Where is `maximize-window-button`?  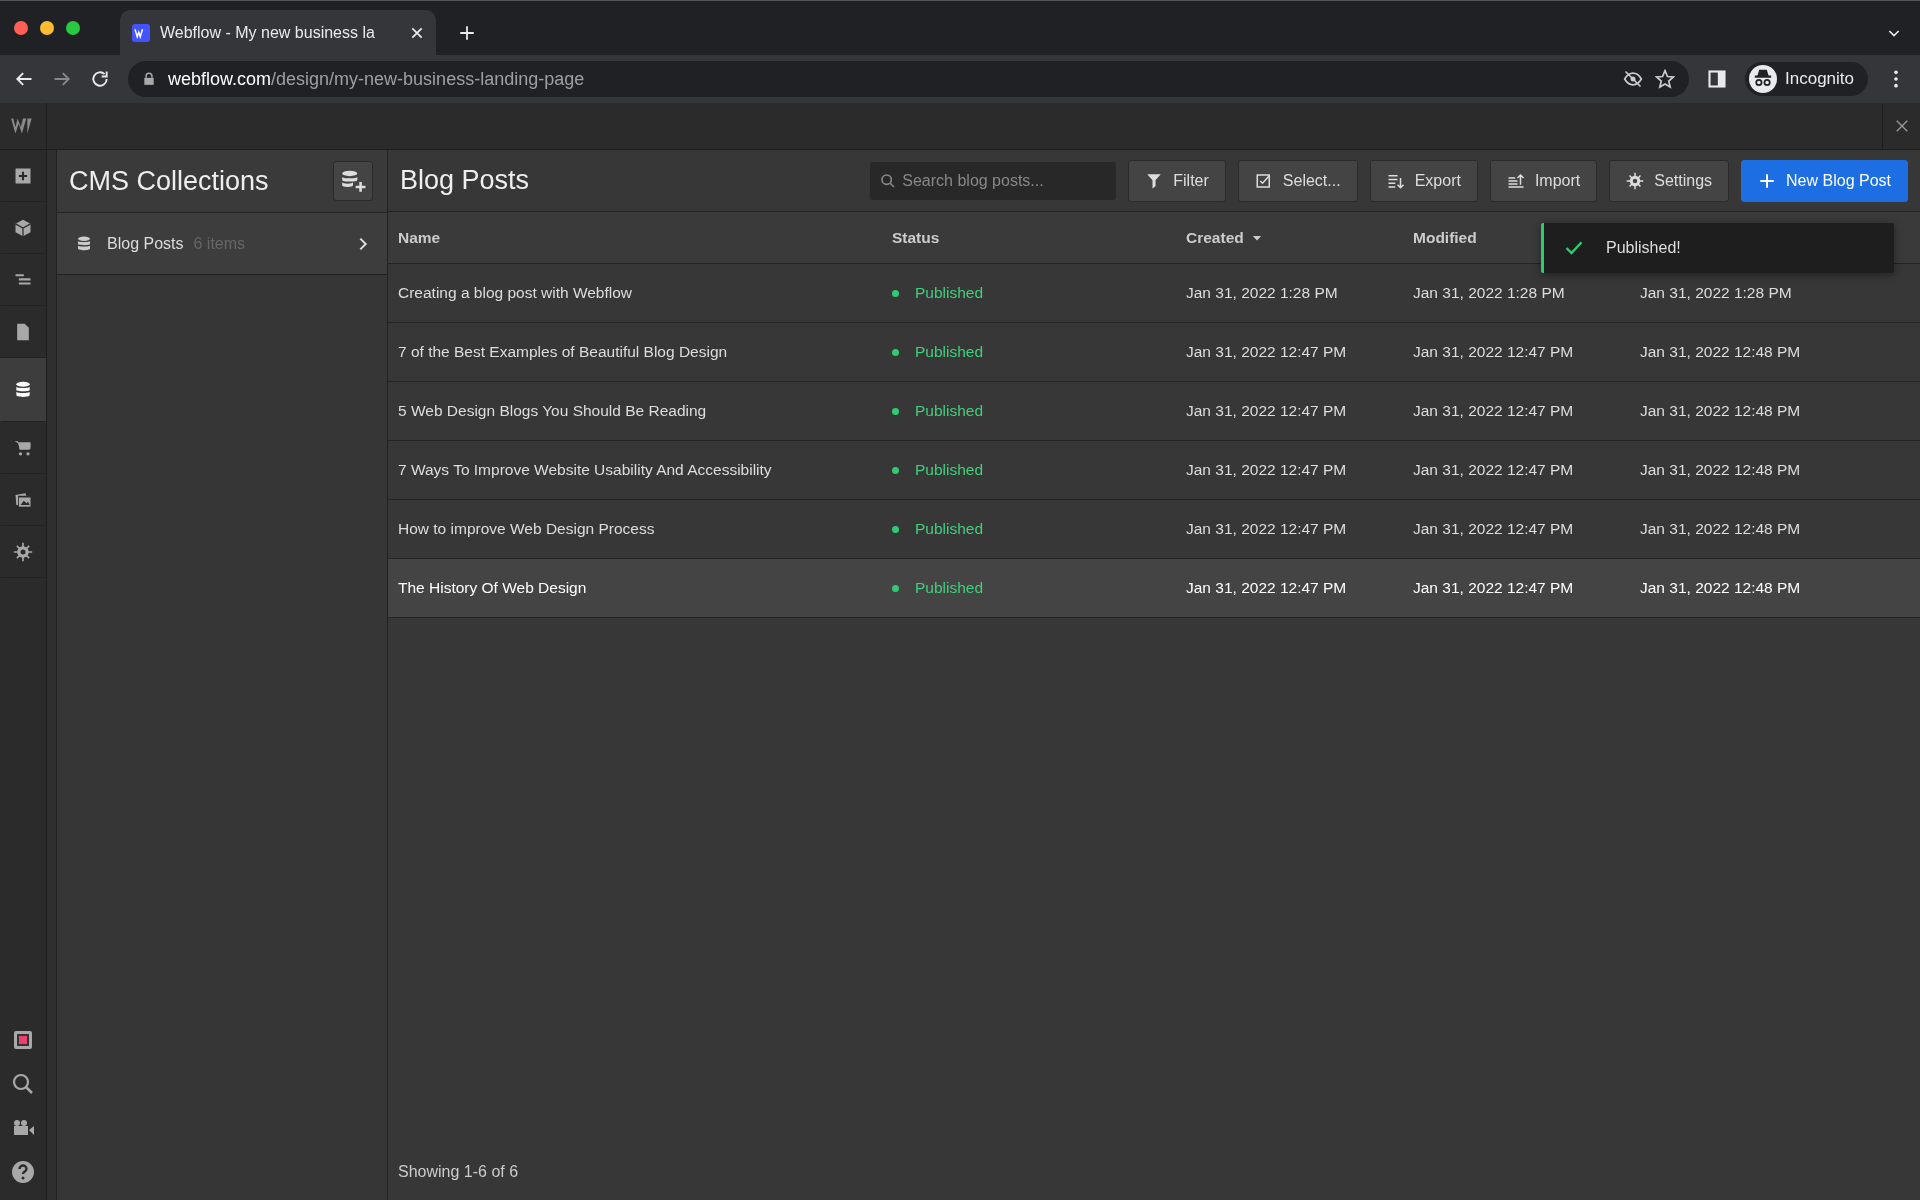 maximize-window-button is located at coordinates (73, 28).